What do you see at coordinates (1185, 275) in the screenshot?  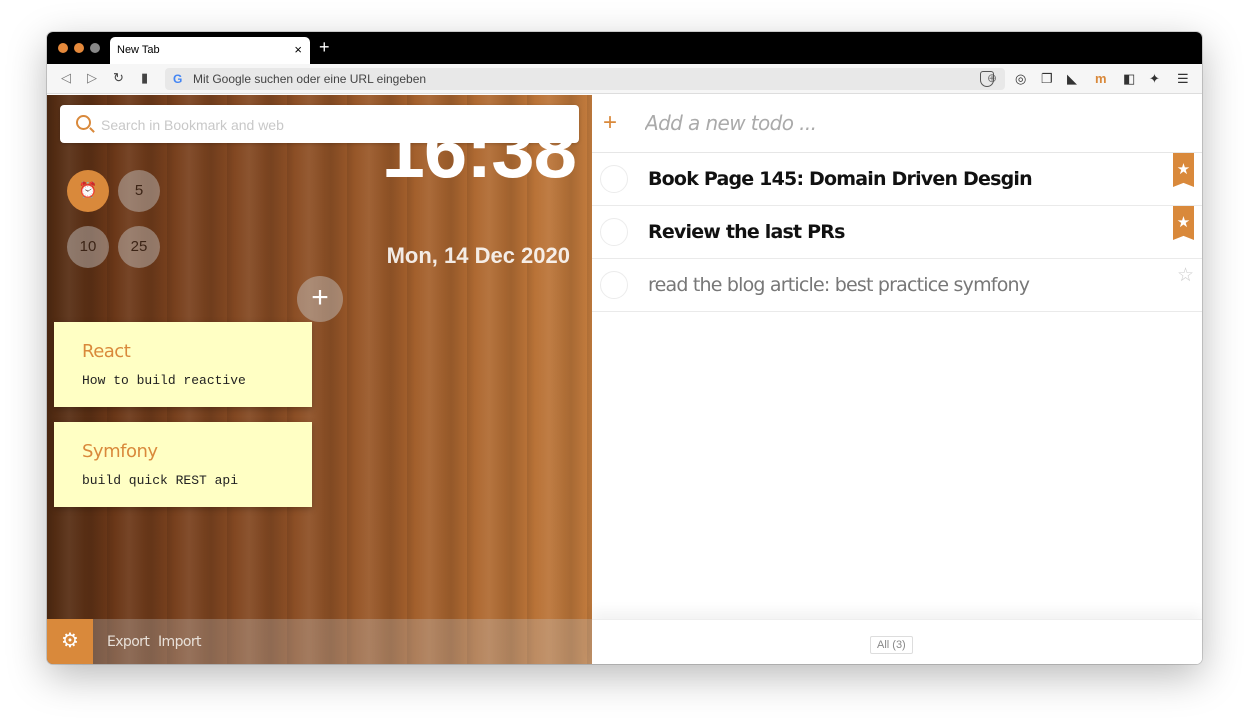 I see `star-outline-icon: ☆` at bounding box center [1185, 275].